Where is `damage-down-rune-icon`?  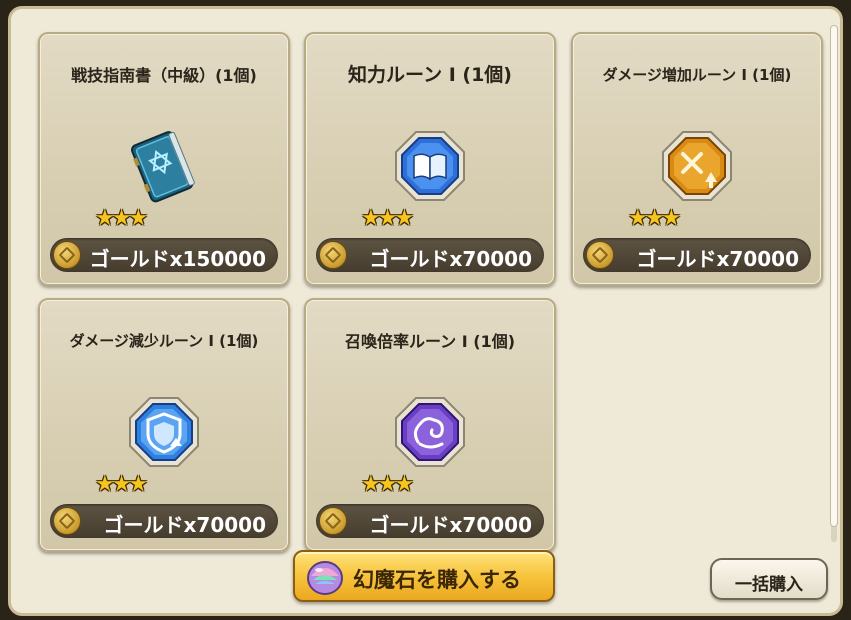
damage-down-rune-icon is located at coordinates (164, 432).